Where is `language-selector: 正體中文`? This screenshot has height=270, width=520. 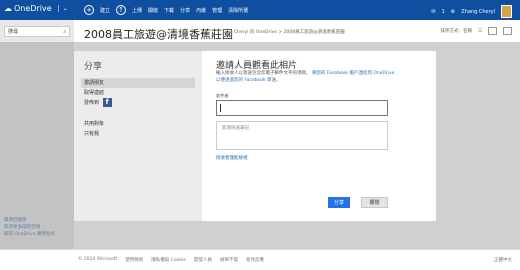
language-selector: 正體中文 is located at coordinates (503, 260).